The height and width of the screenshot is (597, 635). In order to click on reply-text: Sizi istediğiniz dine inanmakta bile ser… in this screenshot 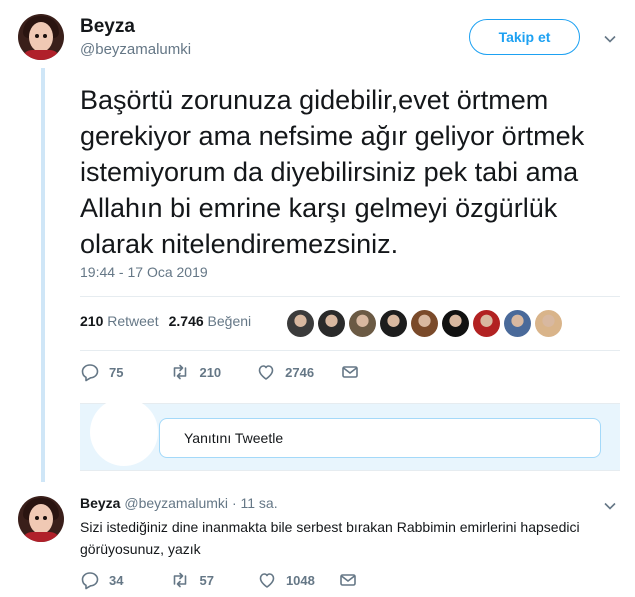, I will do `click(330, 538)`.